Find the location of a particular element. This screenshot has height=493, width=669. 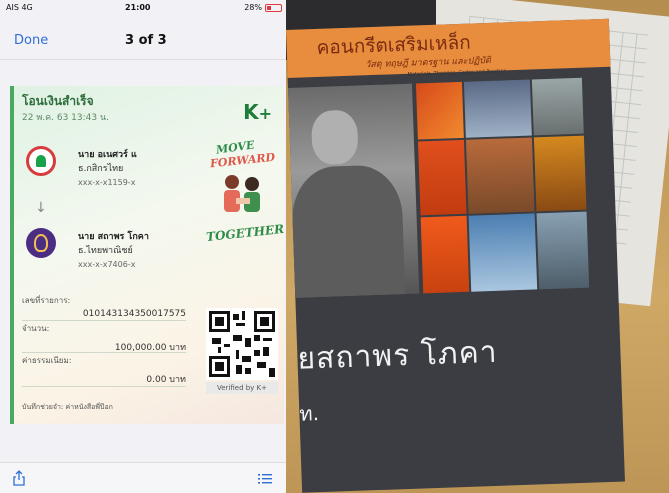

fee-label: ค่าธรรมเนียม: is located at coordinates (47, 360).